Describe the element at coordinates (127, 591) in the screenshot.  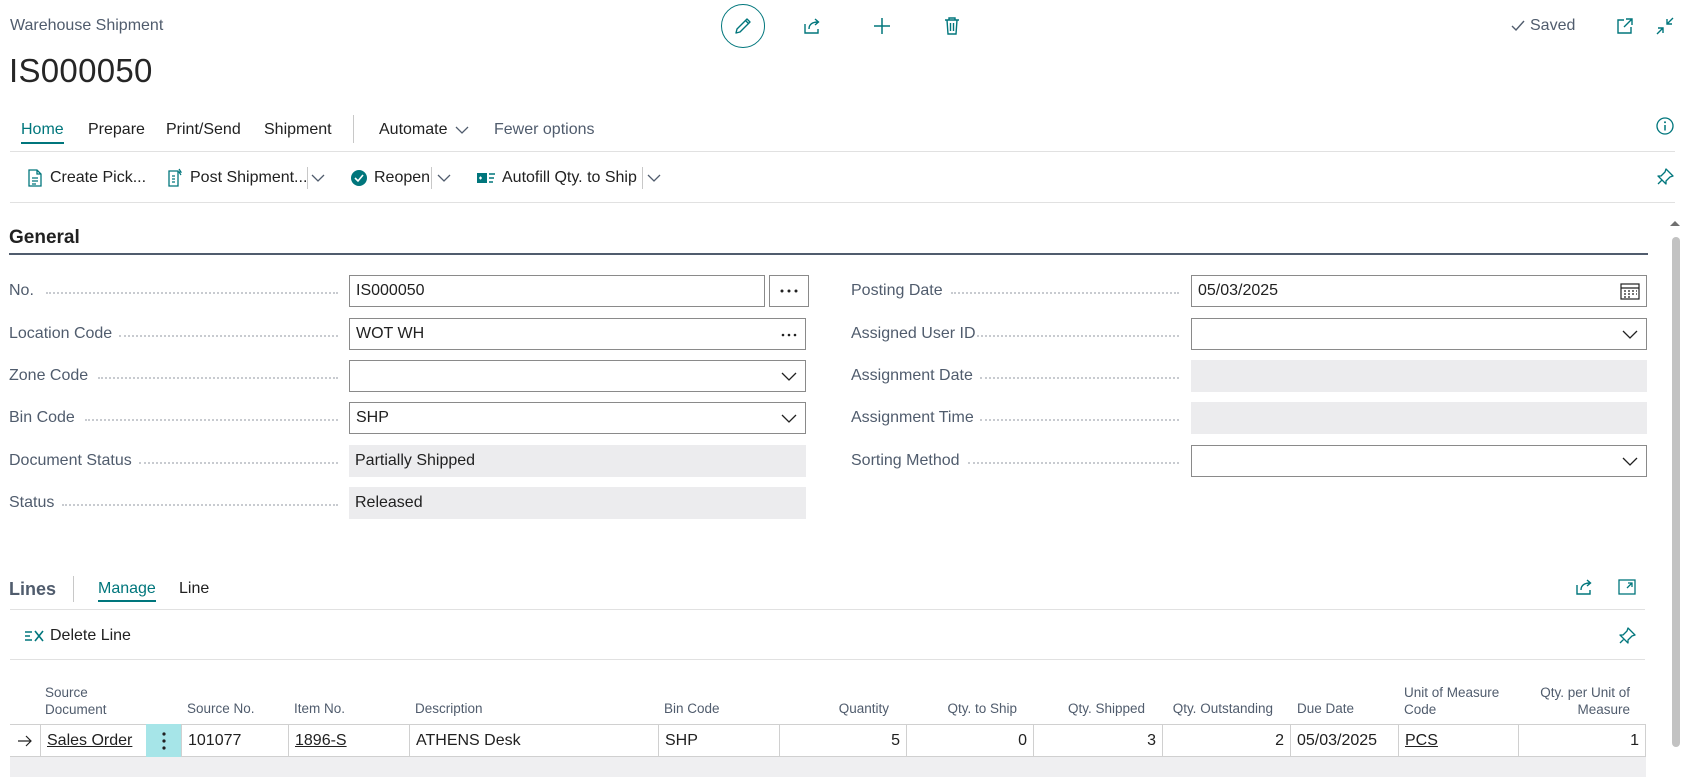
I see `lines-tab-manage: Manage` at that location.